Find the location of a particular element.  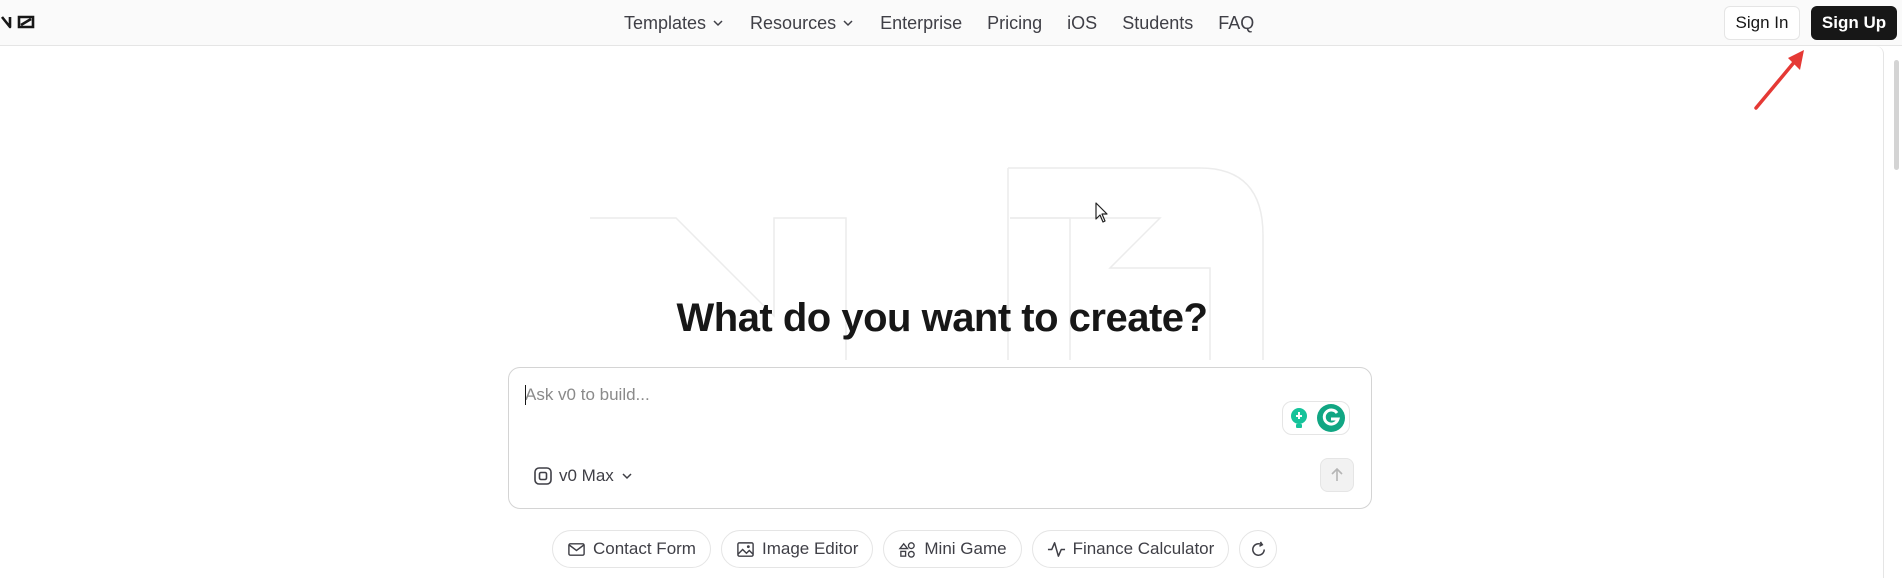

send-button is located at coordinates (1337, 475).